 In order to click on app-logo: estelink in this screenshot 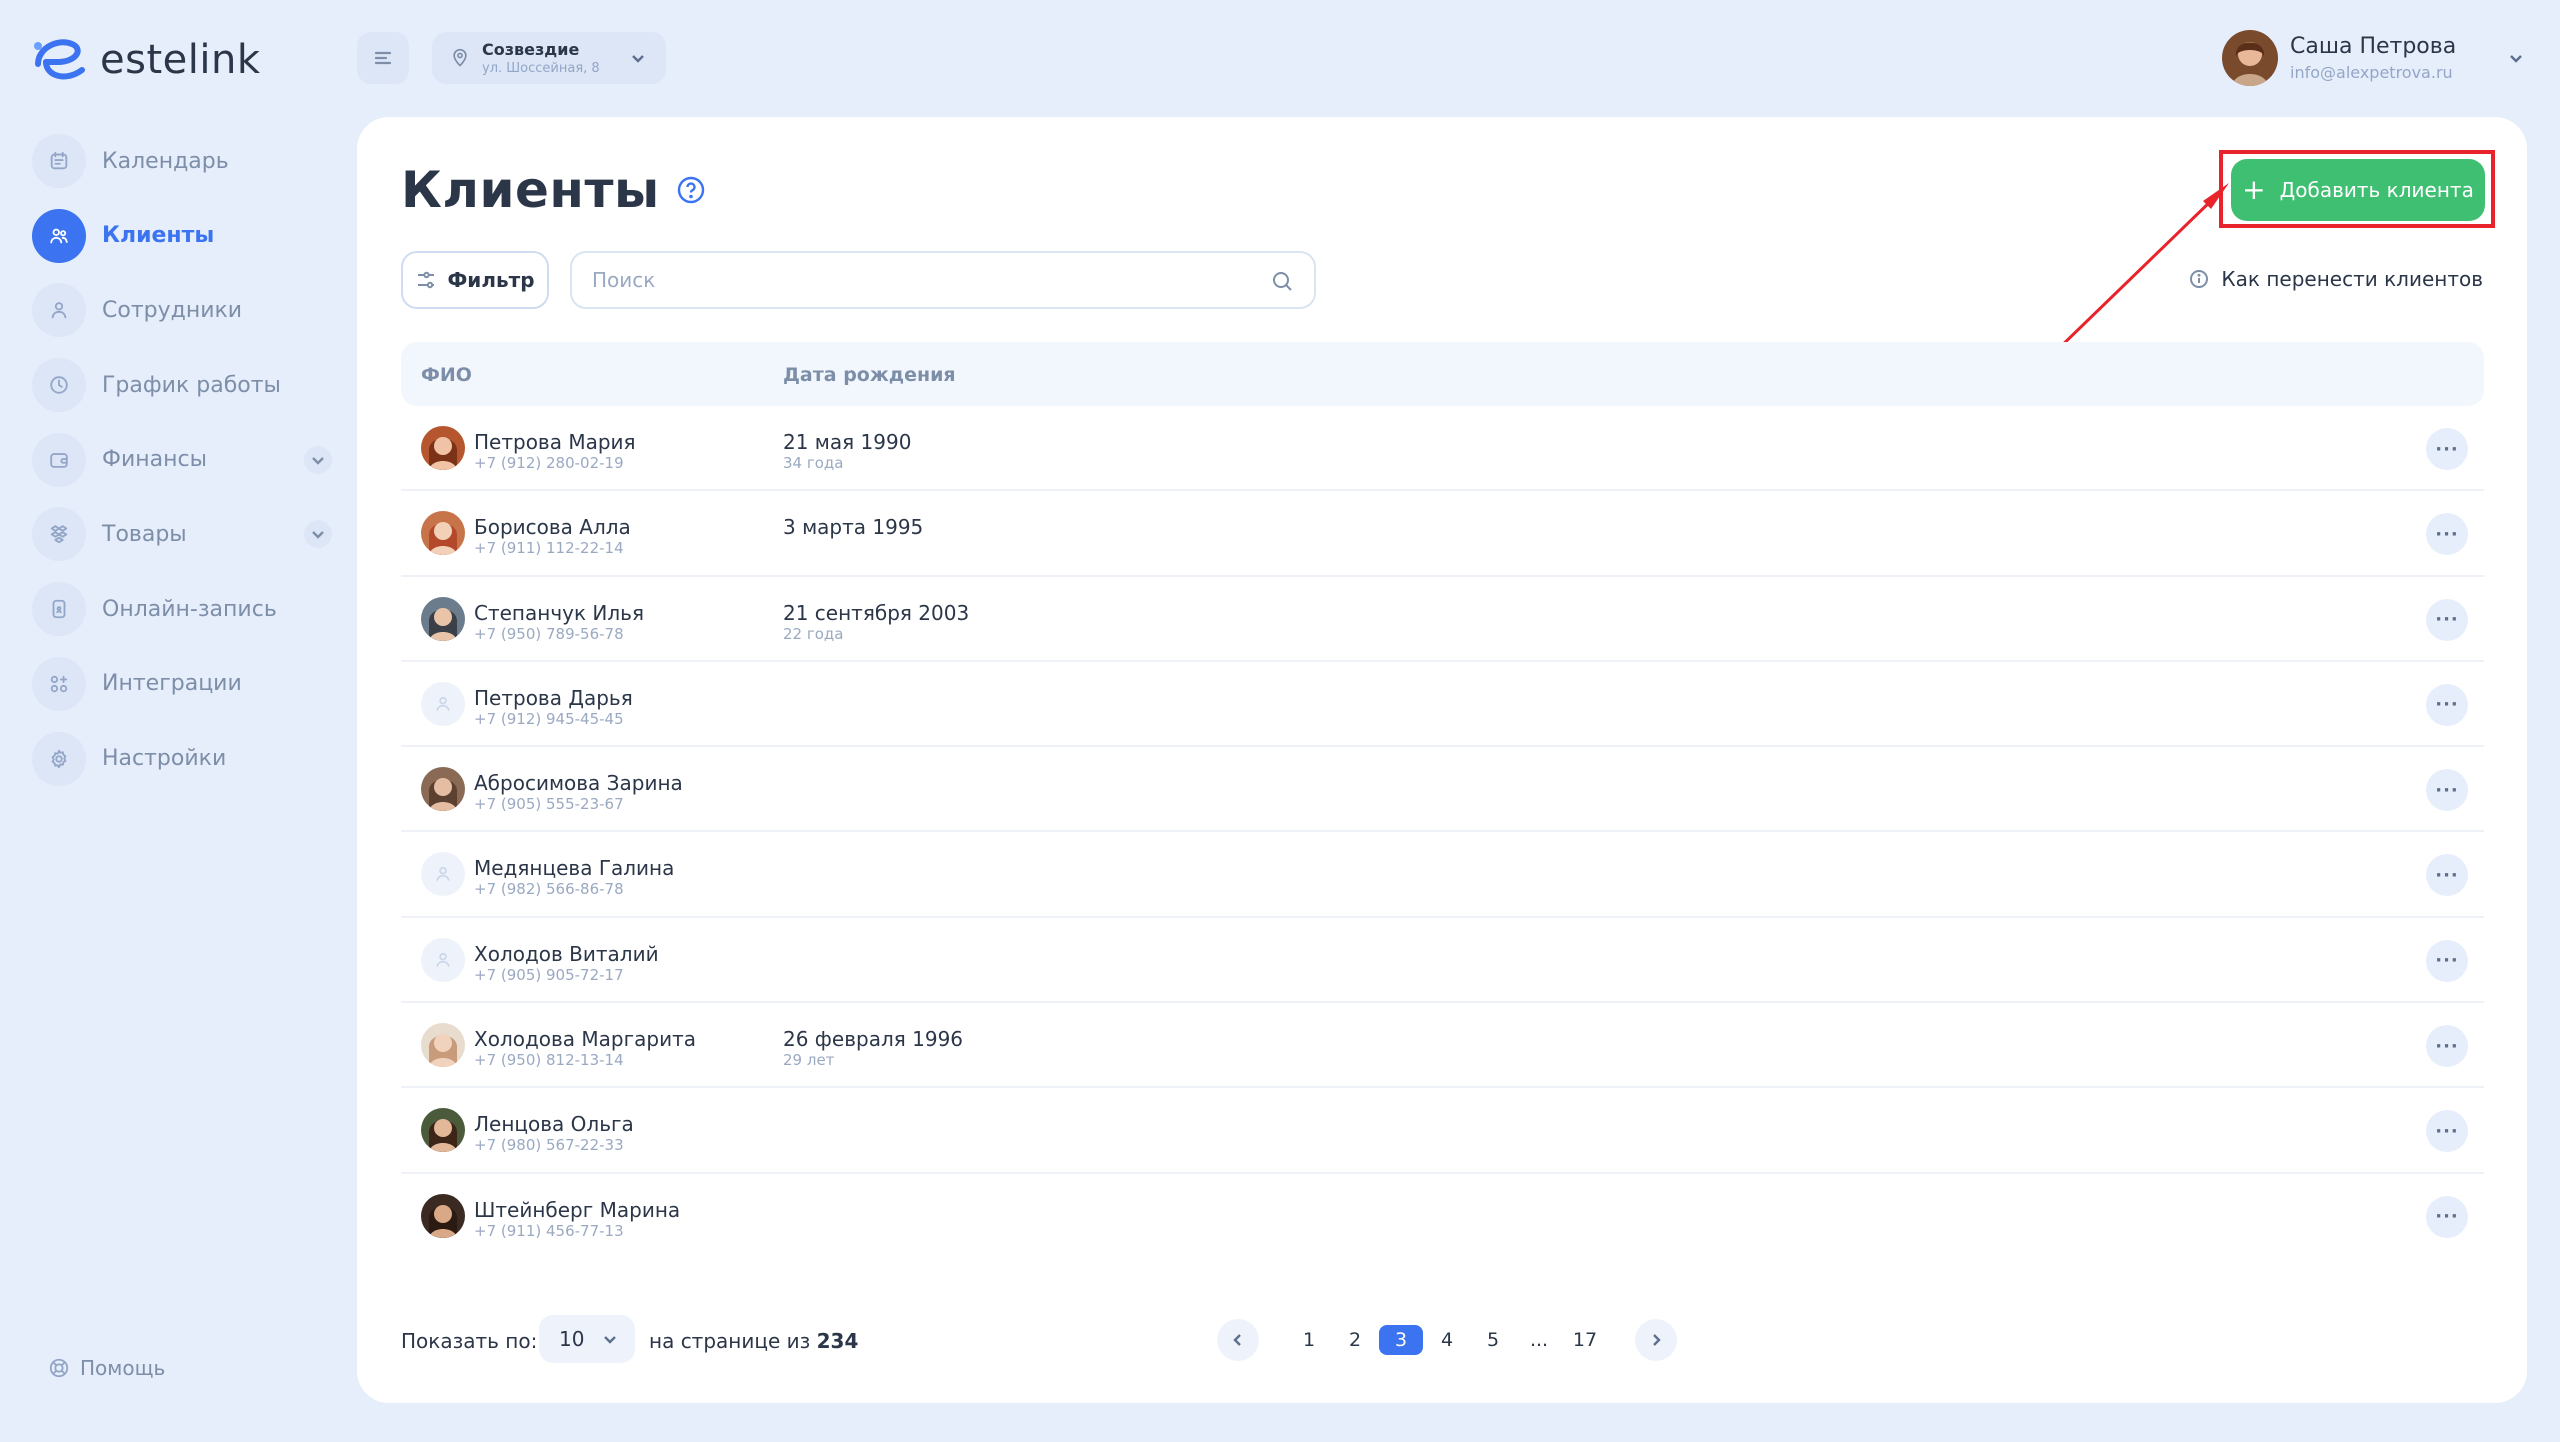, I will do `click(146, 60)`.